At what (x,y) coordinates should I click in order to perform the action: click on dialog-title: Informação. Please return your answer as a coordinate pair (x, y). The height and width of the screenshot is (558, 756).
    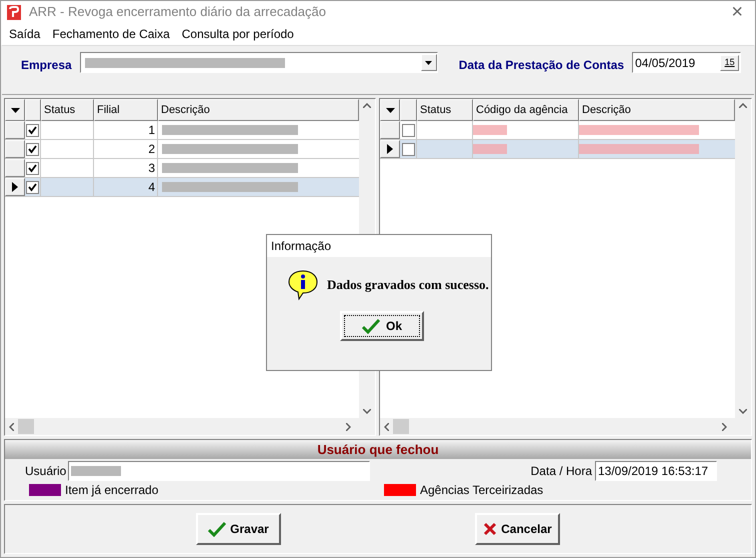
    Looking at the image, I should click on (301, 246).